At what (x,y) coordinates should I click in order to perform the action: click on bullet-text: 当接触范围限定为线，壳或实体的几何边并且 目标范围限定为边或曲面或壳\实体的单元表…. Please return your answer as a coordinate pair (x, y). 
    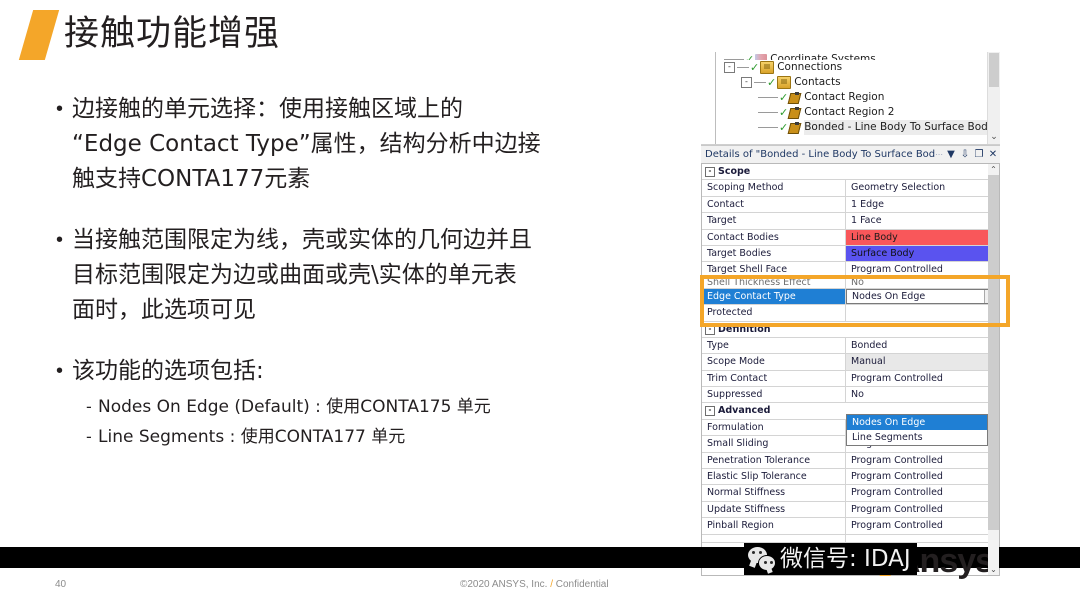
    Looking at the image, I should click on (374, 275).